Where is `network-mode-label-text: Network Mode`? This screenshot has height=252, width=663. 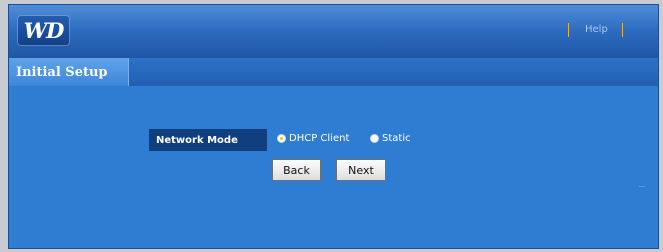 network-mode-label-text: Network Mode is located at coordinates (197, 140).